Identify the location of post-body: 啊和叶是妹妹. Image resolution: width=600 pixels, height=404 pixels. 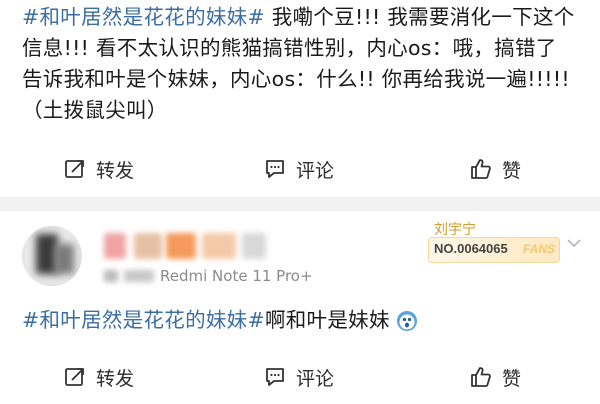
(327, 320).